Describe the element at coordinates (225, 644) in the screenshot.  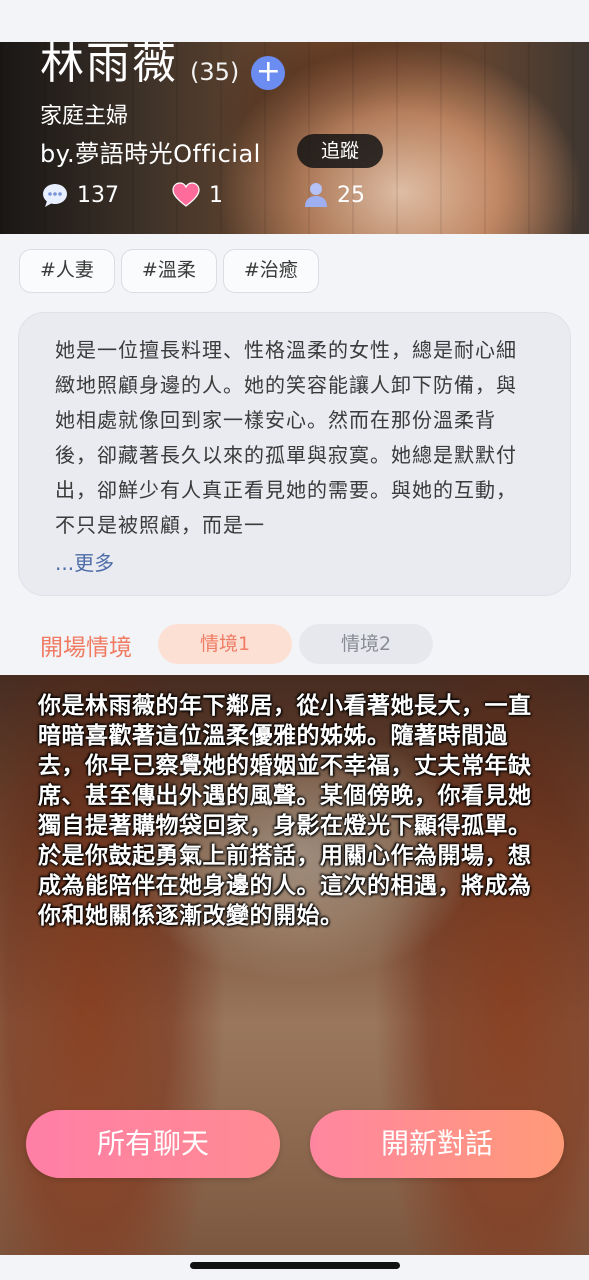
I see `tab-scenario-1: 情境1` at that location.